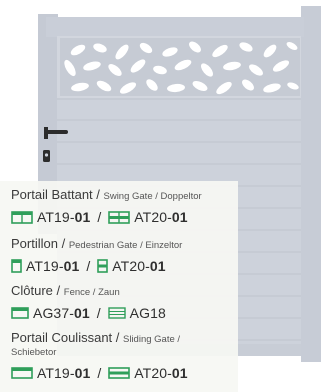 The width and height of the screenshot is (322, 392). Describe the element at coordinates (311, 184) in the screenshot. I see `right-post` at that location.